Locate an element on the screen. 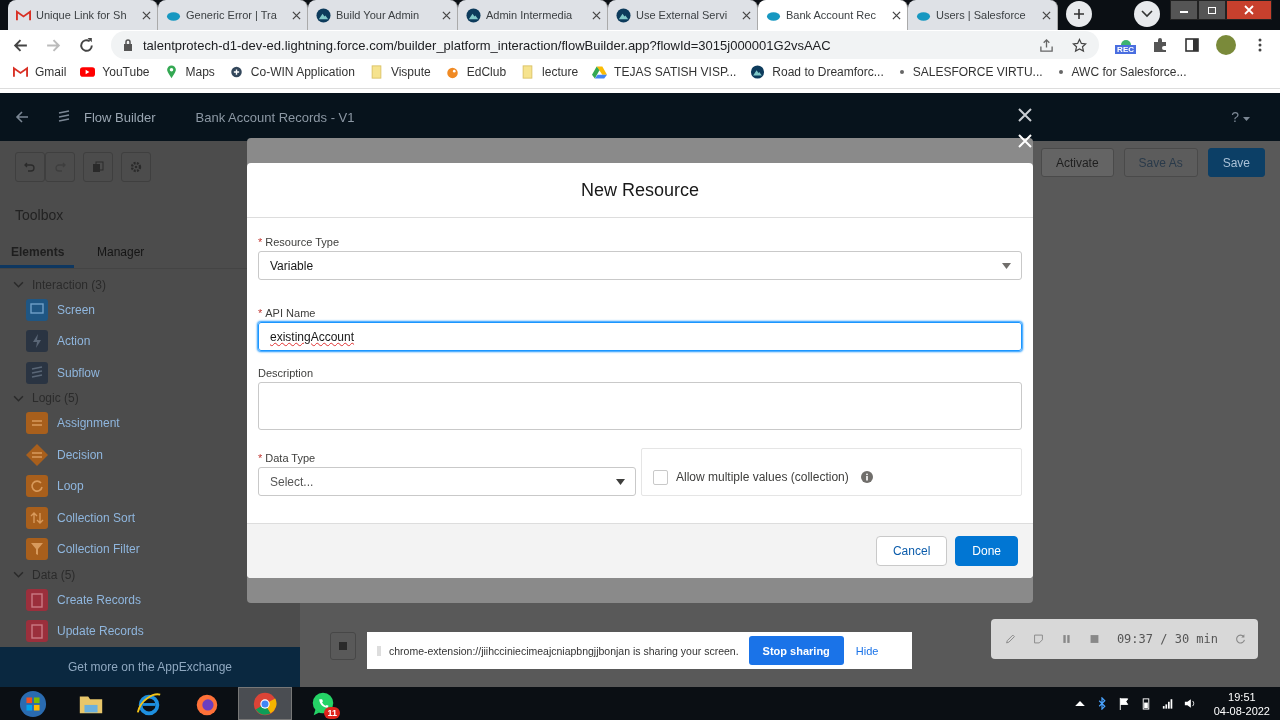  element-item: Update Records is located at coordinates (150, 631).